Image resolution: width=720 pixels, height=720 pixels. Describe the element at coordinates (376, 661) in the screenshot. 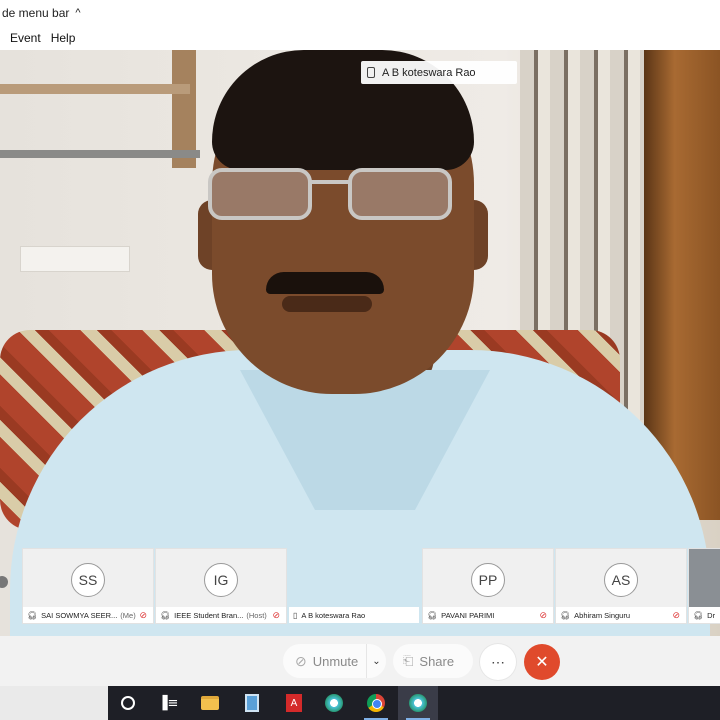

I see `audio-options-dropdown: ⌄` at that location.